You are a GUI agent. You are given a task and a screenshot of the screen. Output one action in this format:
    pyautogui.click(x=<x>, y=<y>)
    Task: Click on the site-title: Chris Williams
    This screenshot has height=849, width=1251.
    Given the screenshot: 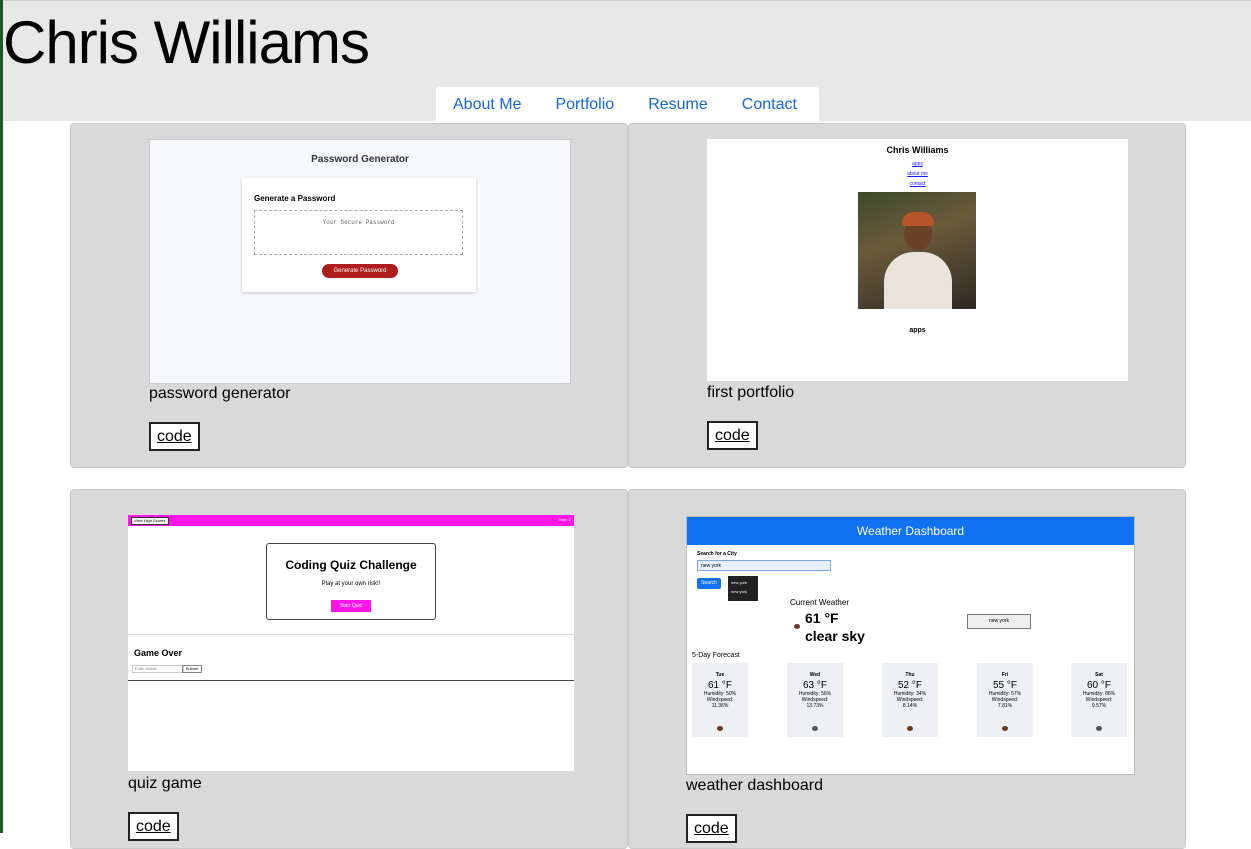 What is the action you would take?
    pyautogui.click(x=186, y=42)
    